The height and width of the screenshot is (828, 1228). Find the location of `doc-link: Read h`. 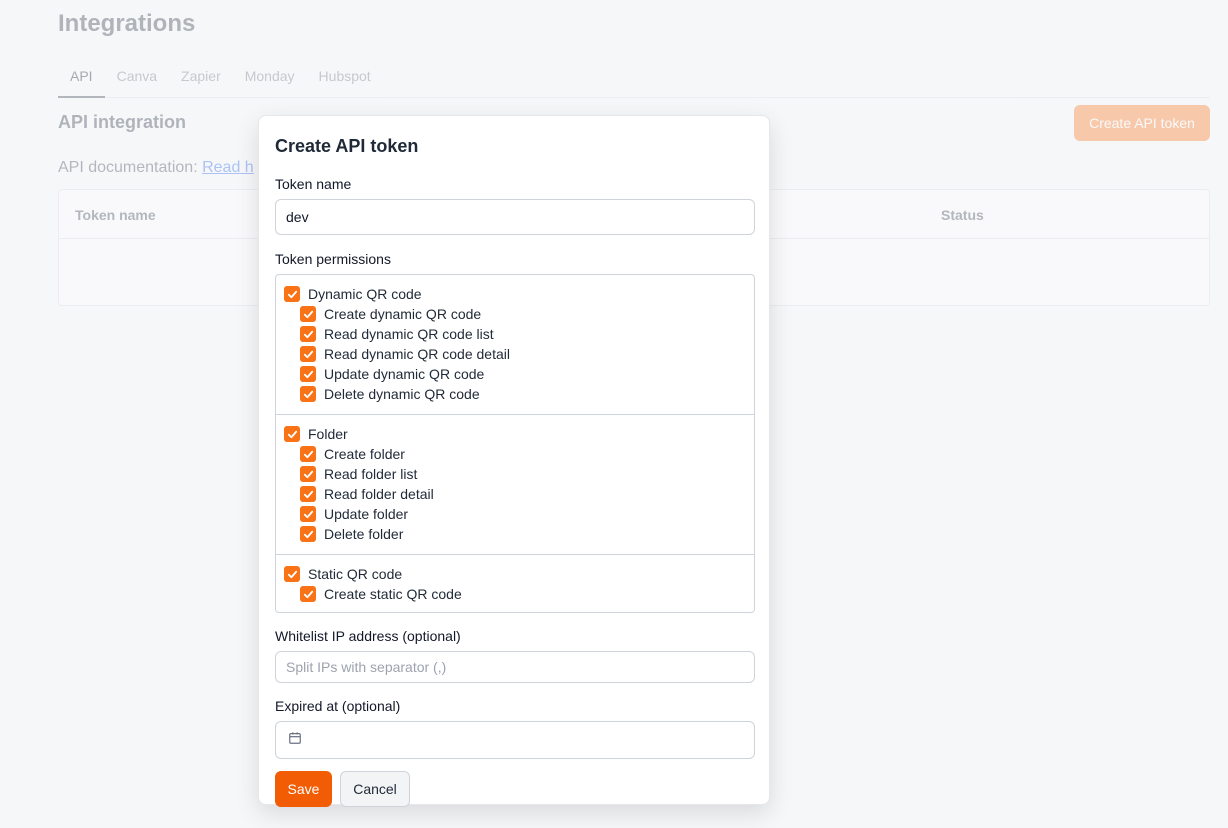

doc-link: Read h is located at coordinates (228, 167).